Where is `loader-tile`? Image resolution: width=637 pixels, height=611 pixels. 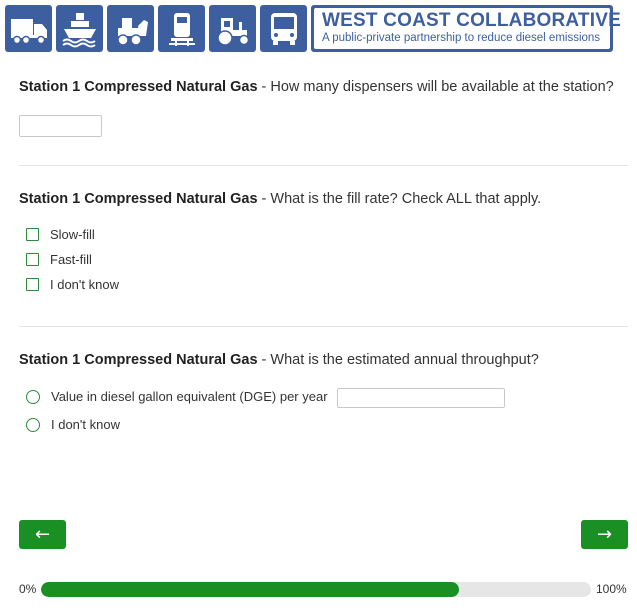
loader-tile is located at coordinates (130, 28).